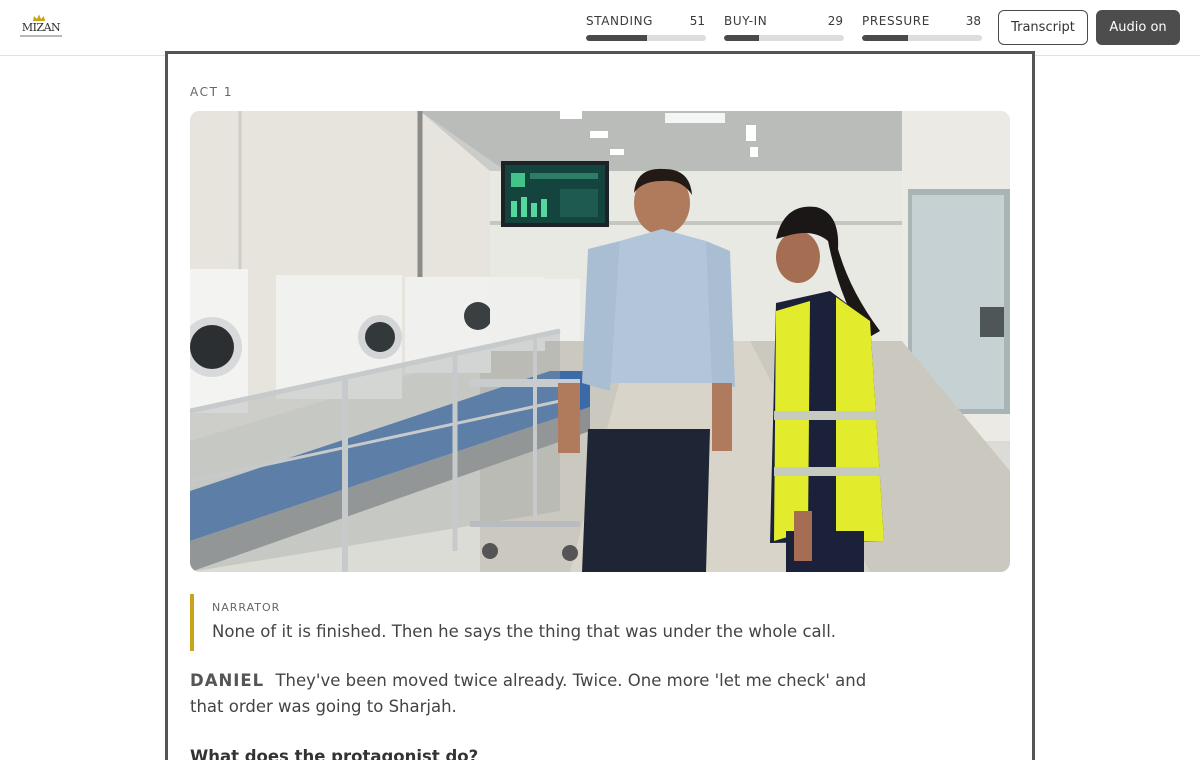 The width and height of the screenshot is (1200, 760). I want to click on narrator-label: NARRATOR, so click(246, 607).